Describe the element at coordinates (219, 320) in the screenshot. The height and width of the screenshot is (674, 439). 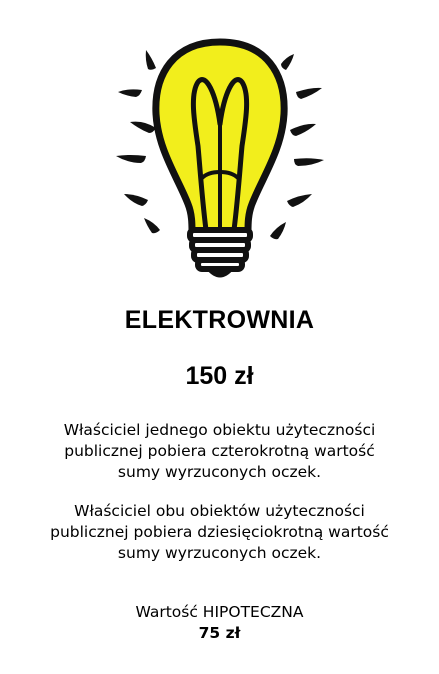
I see `card-title: ELEKTROWNIA` at that location.